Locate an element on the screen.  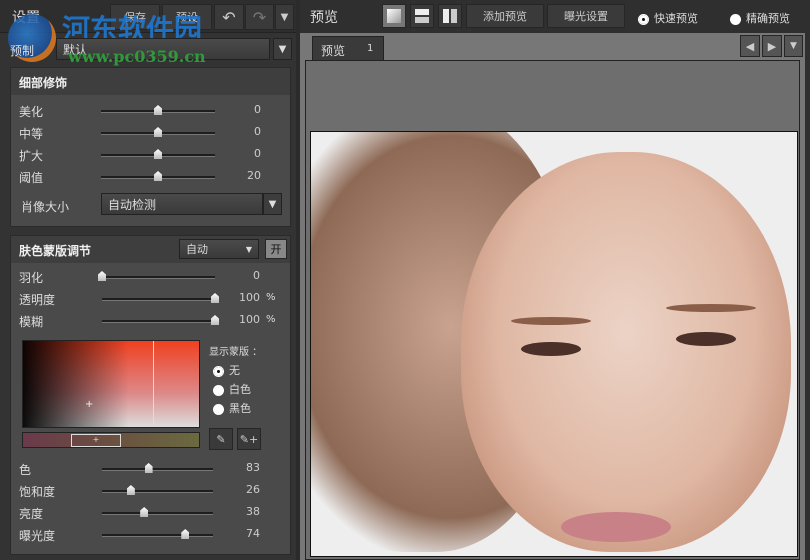
skin-mask-toggle: 开 is located at coordinates (276, 249).